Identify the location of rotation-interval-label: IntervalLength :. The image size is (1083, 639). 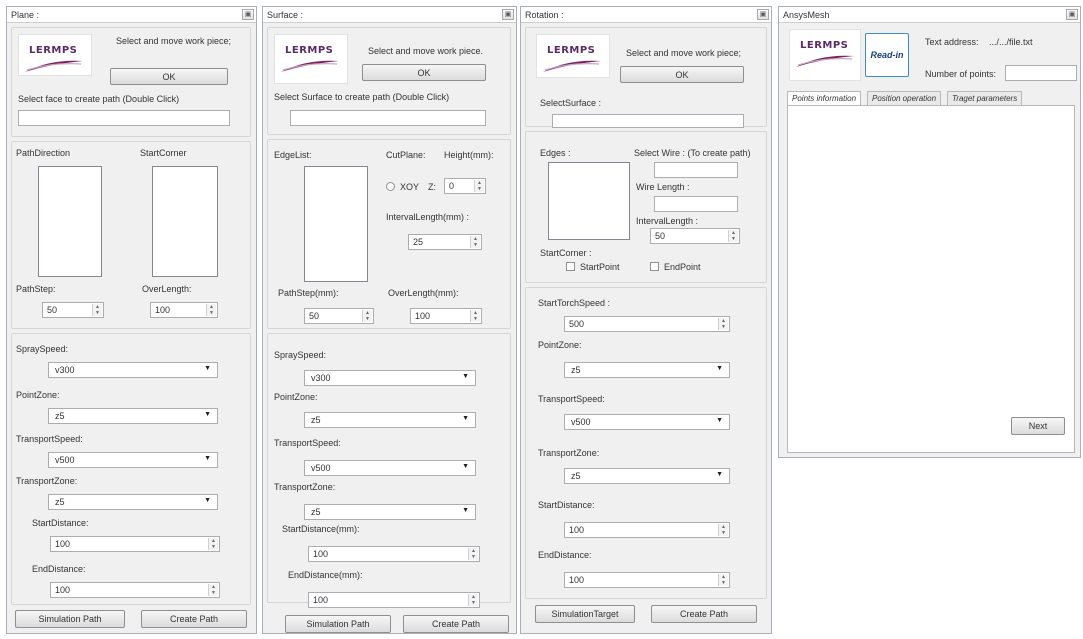
(667, 221).